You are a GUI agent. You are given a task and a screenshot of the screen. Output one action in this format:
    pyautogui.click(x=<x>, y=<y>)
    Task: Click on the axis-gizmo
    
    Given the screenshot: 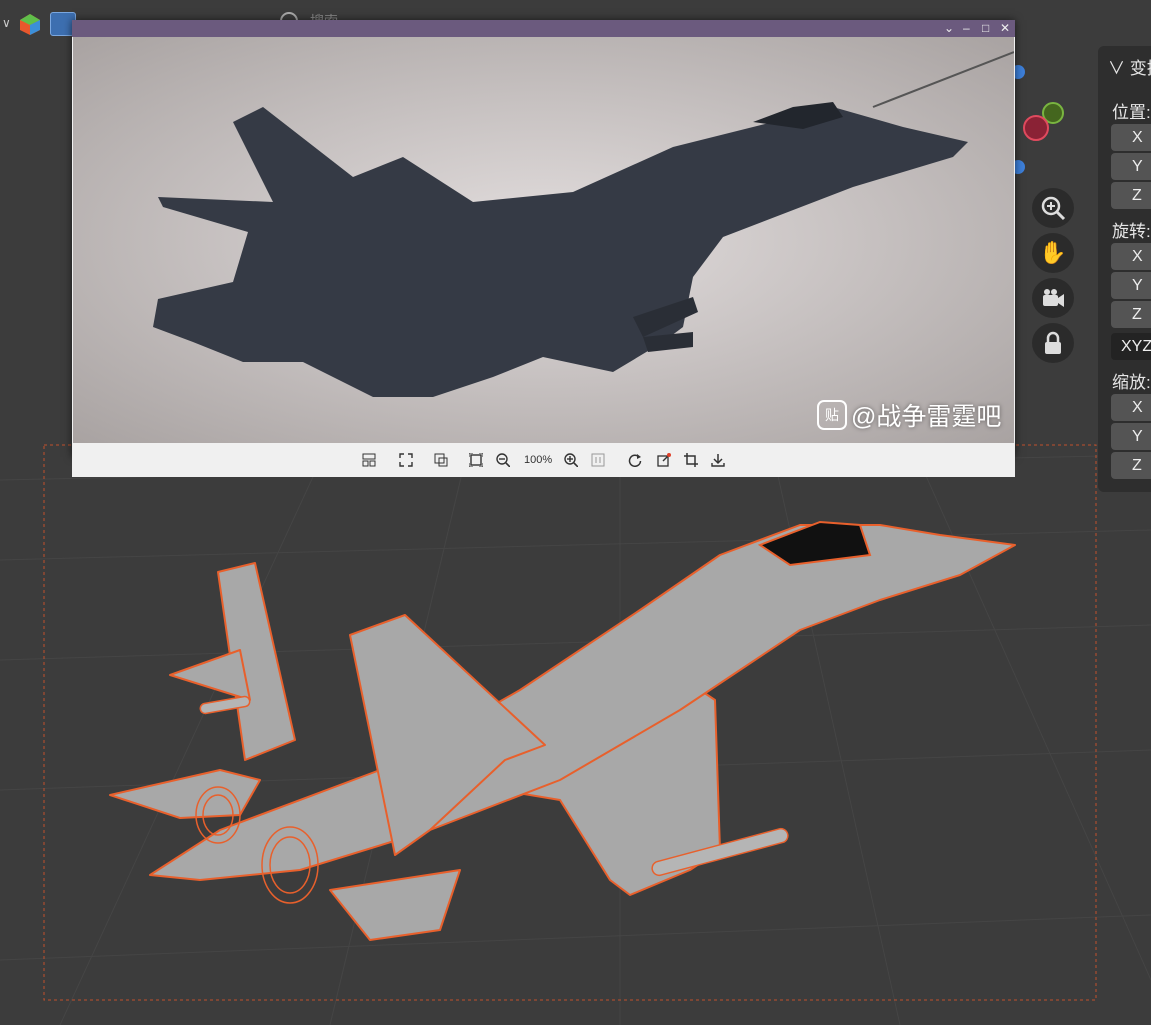 What is the action you would take?
    pyautogui.click(x=1045, y=115)
    